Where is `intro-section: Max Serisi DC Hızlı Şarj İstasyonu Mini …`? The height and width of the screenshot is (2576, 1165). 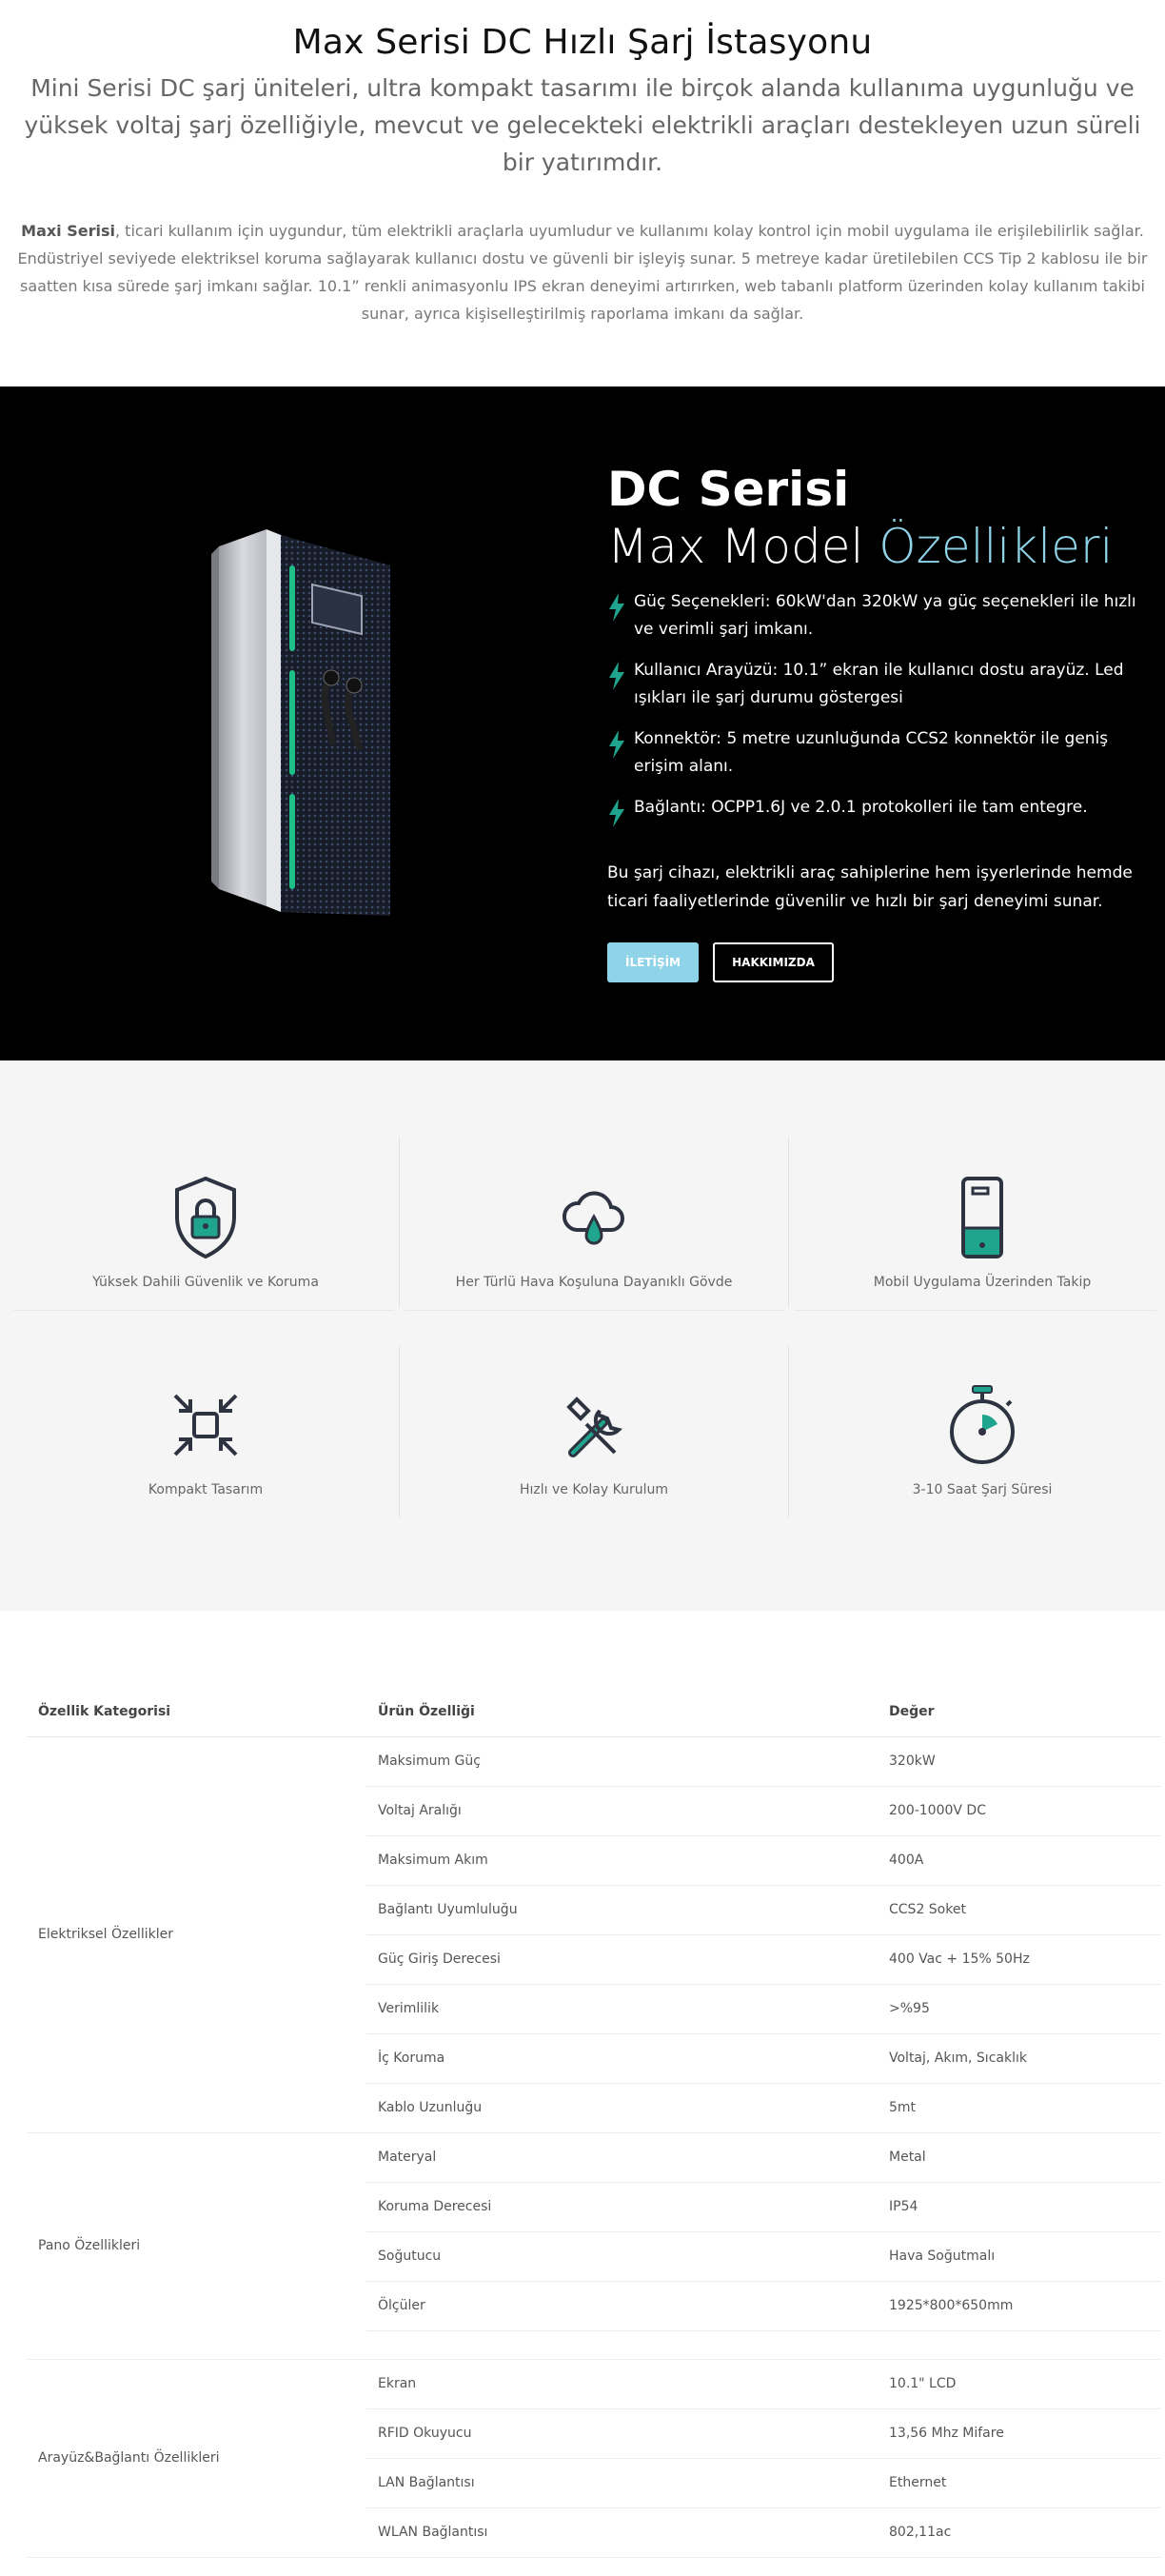
intro-section: Max Serisi DC Hızlı Şarj İstasyonu Mini … is located at coordinates (582, 163).